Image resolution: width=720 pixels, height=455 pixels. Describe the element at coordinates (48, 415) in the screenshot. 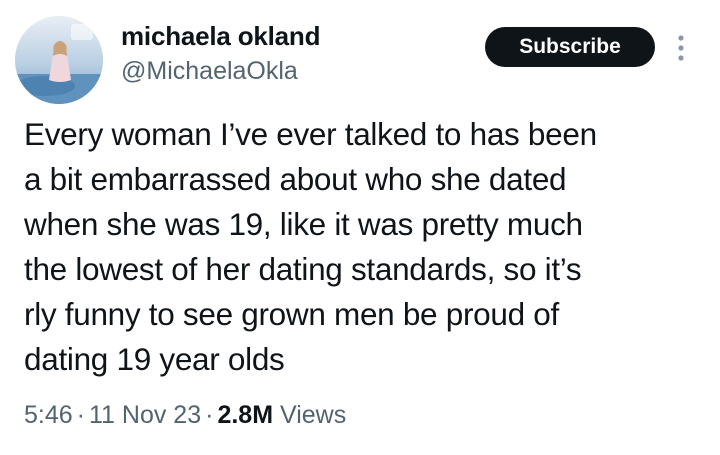

I see `tweet-time: 5:46` at that location.